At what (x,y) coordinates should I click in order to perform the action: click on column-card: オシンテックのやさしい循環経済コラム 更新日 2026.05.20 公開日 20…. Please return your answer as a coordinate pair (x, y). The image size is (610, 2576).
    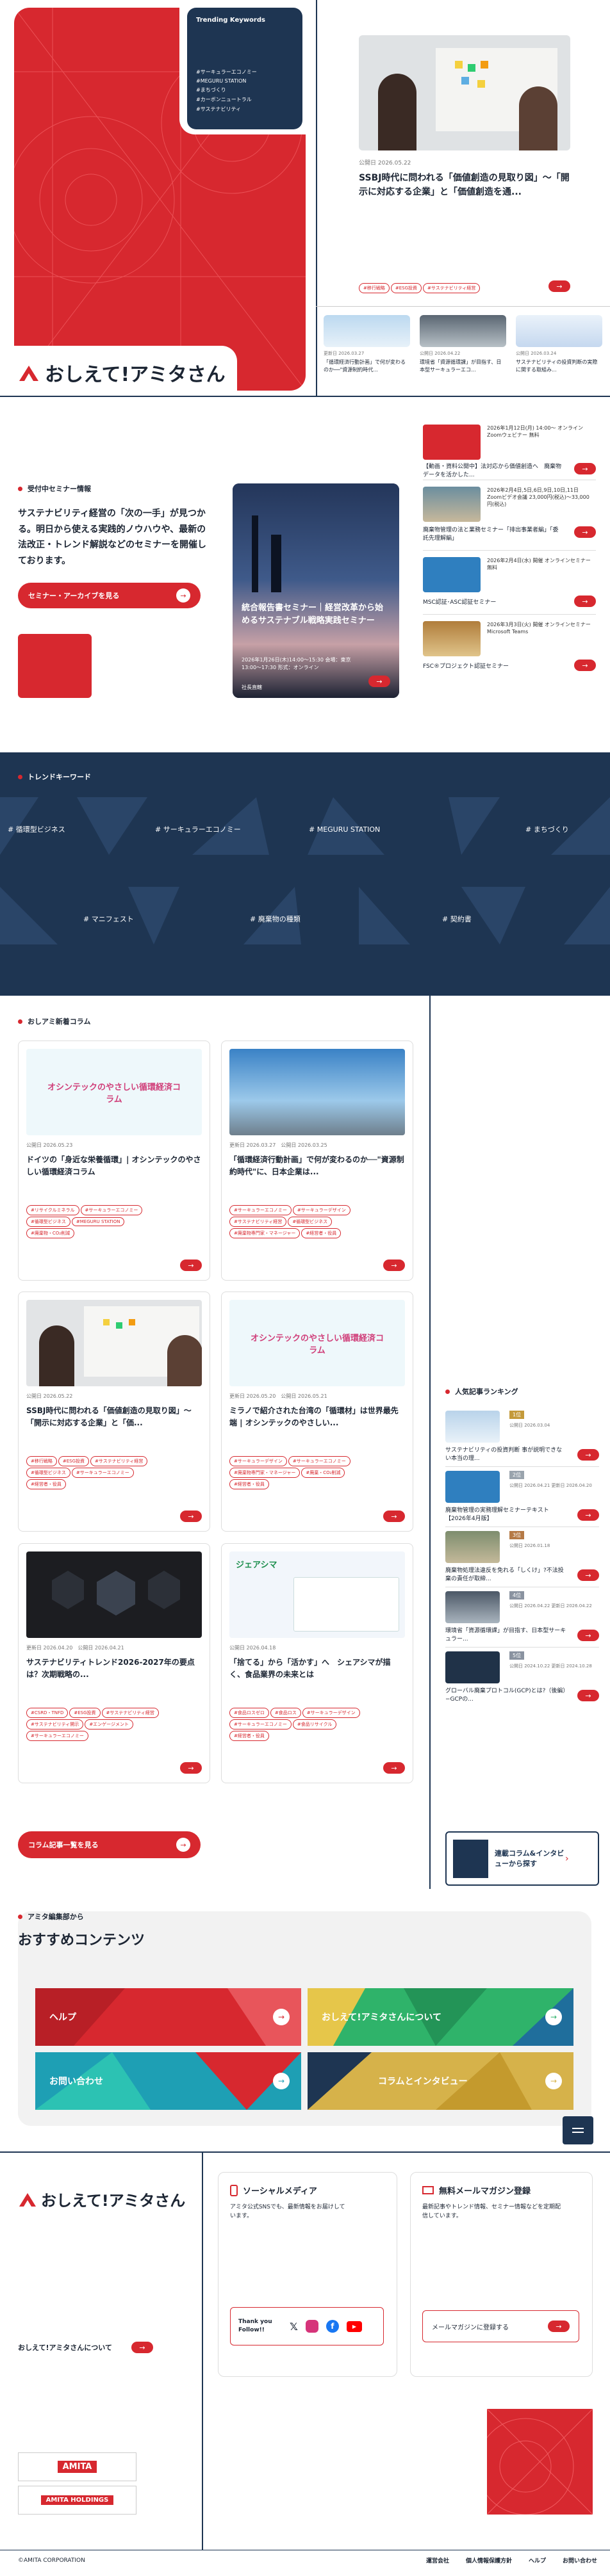
    Looking at the image, I should click on (317, 1412).